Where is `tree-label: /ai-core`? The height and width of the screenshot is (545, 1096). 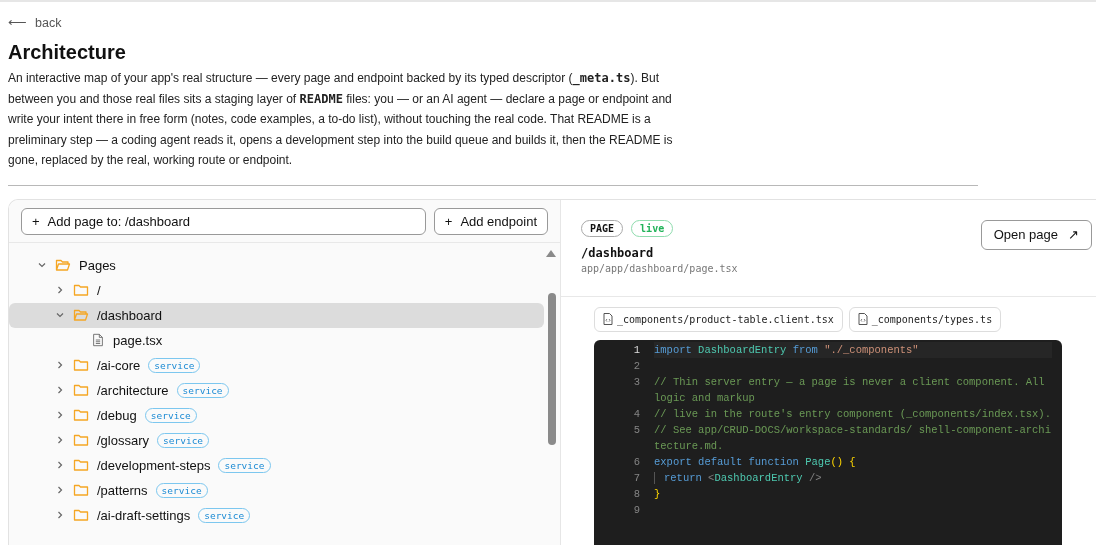 tree-label: /ai-core is located at coordinates (119, 365).